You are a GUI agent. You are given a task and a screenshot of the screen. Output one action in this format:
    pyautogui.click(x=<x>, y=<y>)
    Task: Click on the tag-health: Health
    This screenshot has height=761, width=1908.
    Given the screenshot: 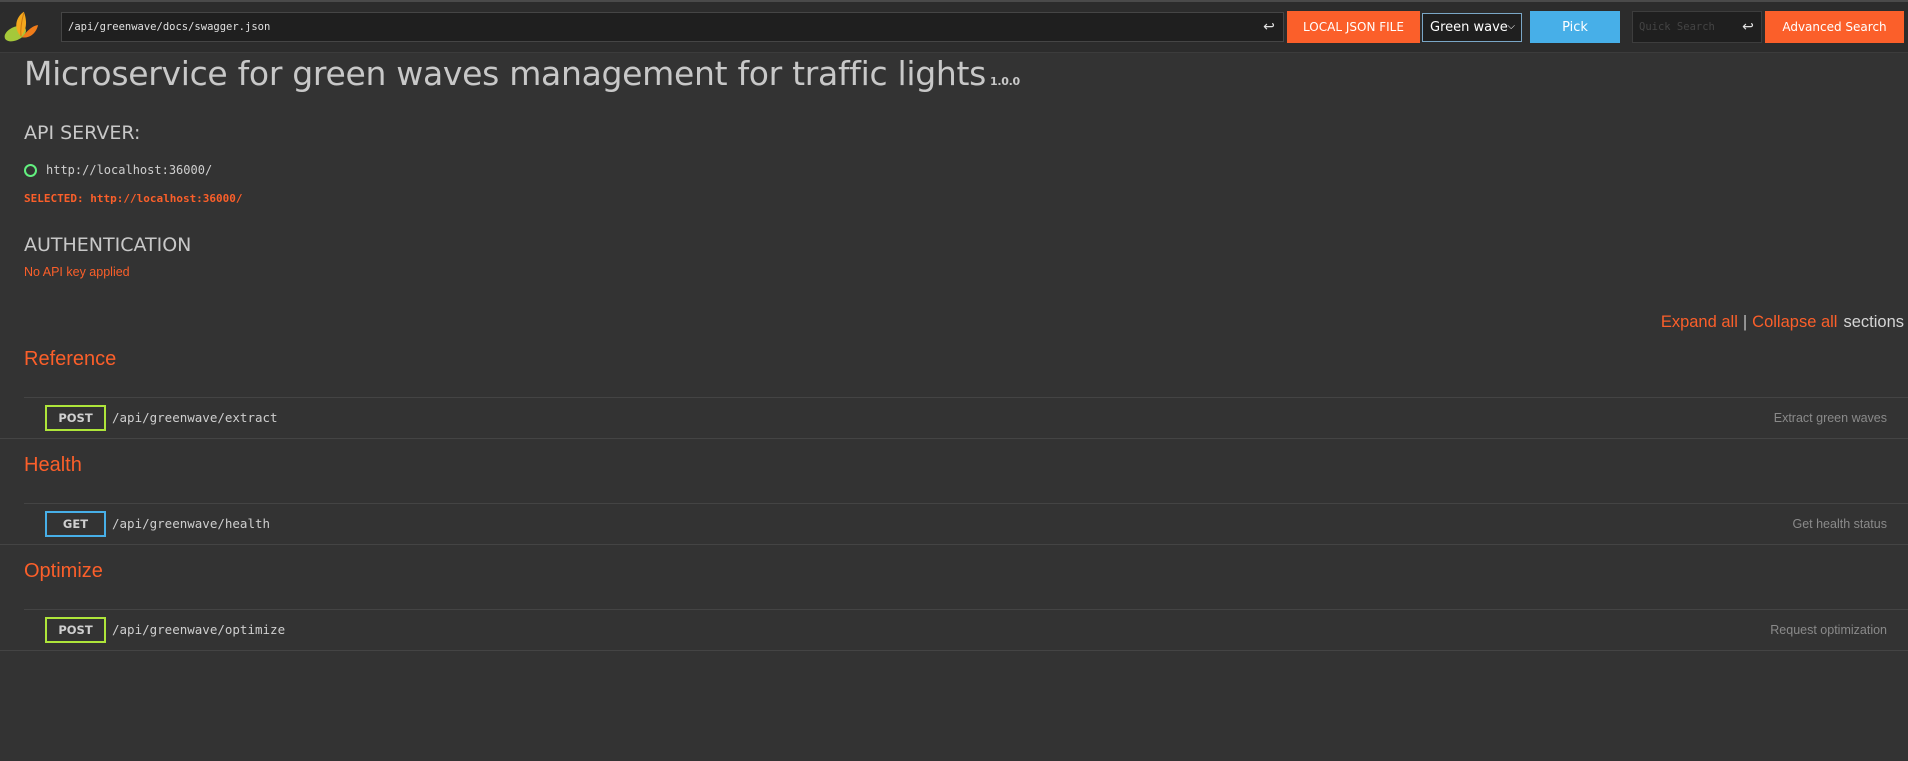 What is the action you would take?
    pyautogui.click(x=53, y=465)
    